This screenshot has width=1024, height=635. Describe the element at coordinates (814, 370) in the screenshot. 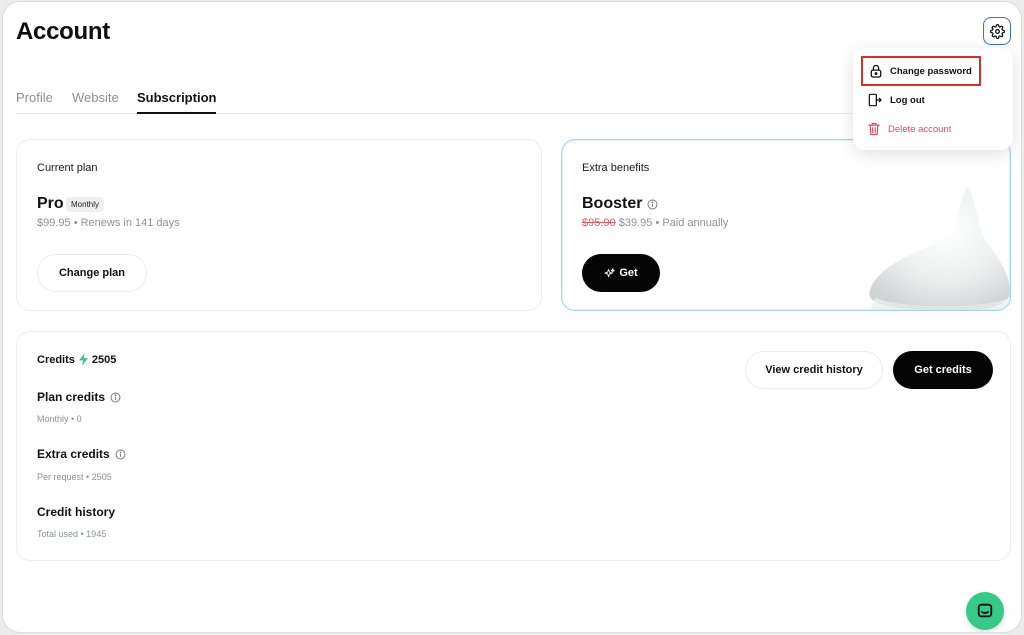

I see `view-credit-history-button: View credit history` at that location.